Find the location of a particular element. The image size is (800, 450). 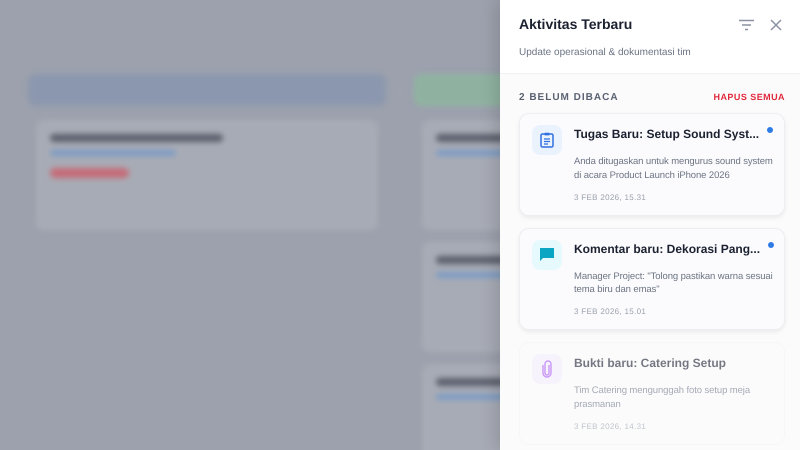

paperclip-icon is located at coordinates (547, 369).